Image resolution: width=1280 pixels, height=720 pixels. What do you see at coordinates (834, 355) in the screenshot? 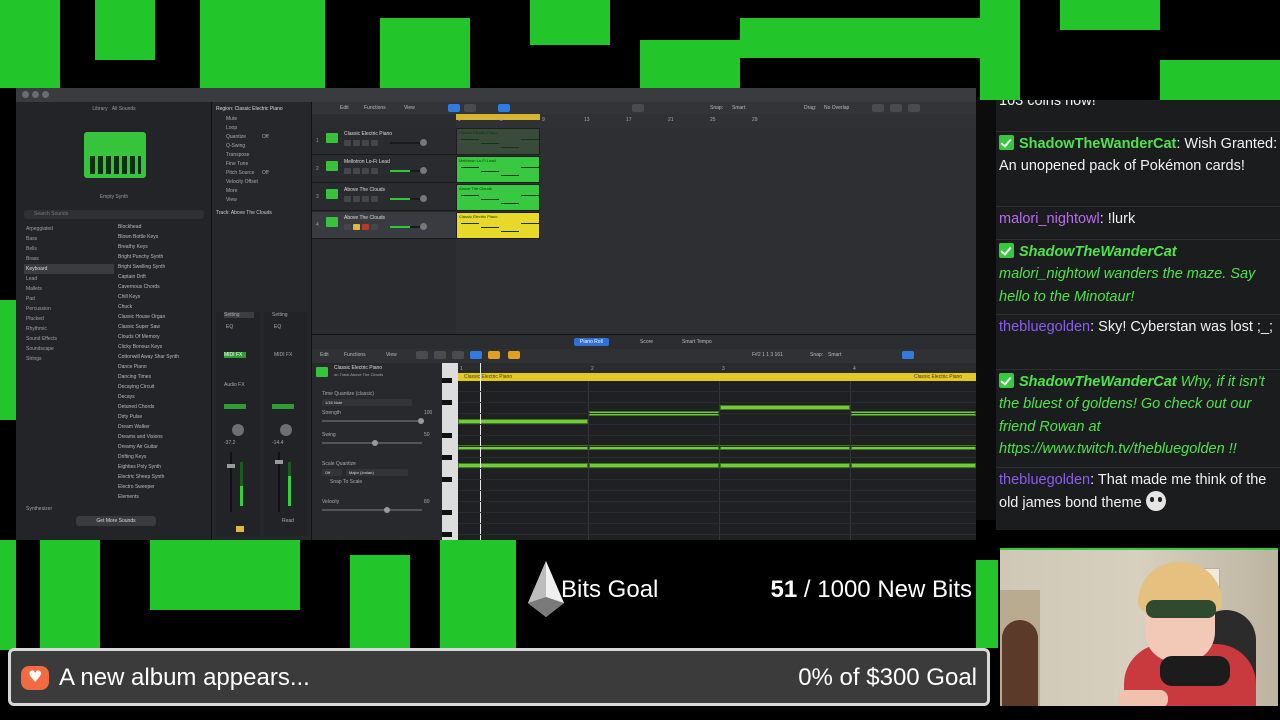
I see `editor-snap-select: Smart` at bounding box center [834, 355].